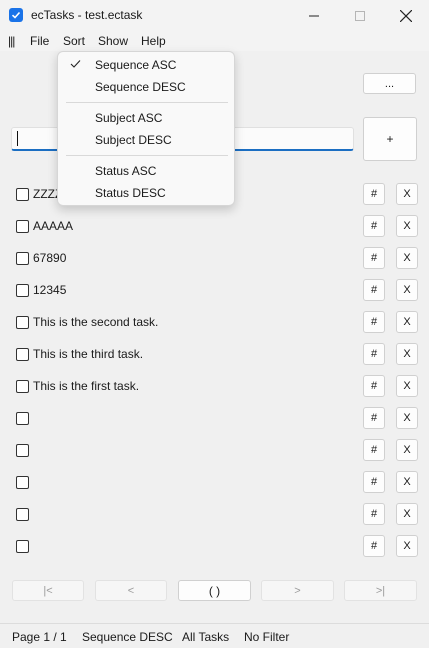 The image size is (429, 648). Describe the element at coordinates (39, 637) in the screenshot. I see `status-page: Page 1 / 1` at that location.